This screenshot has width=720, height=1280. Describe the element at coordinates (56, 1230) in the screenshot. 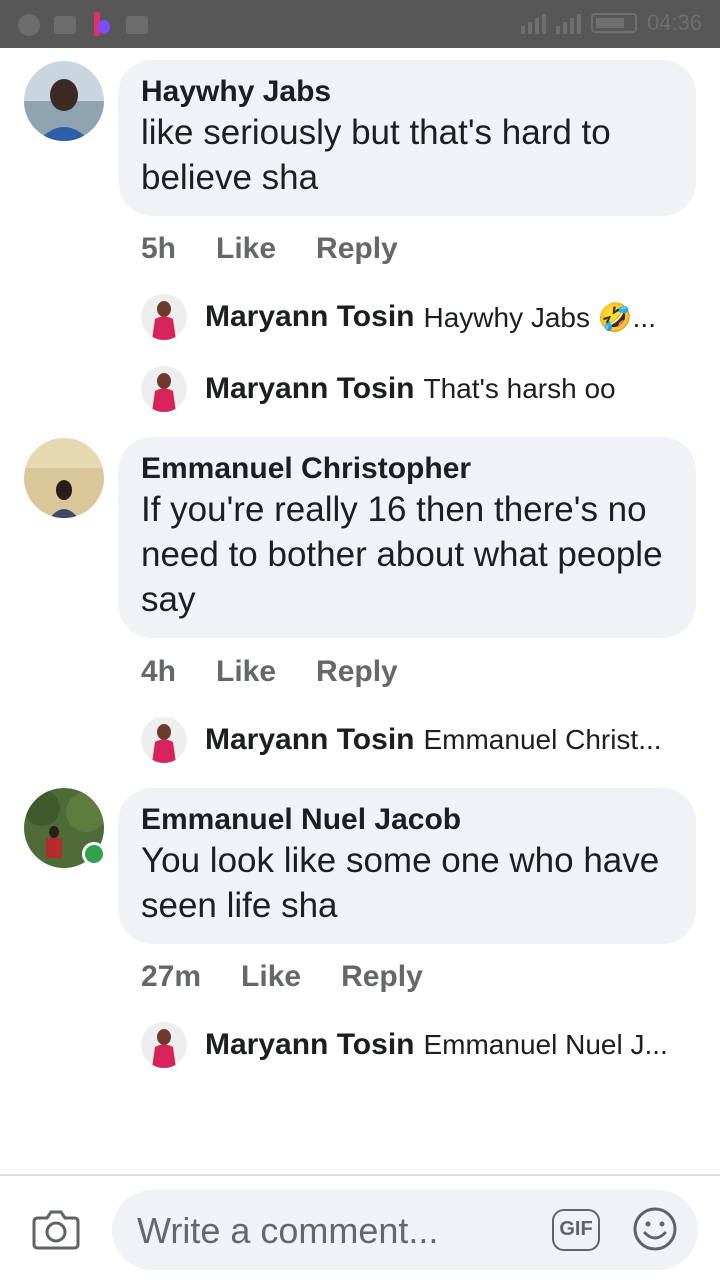

I see `camera-icon` at that location.